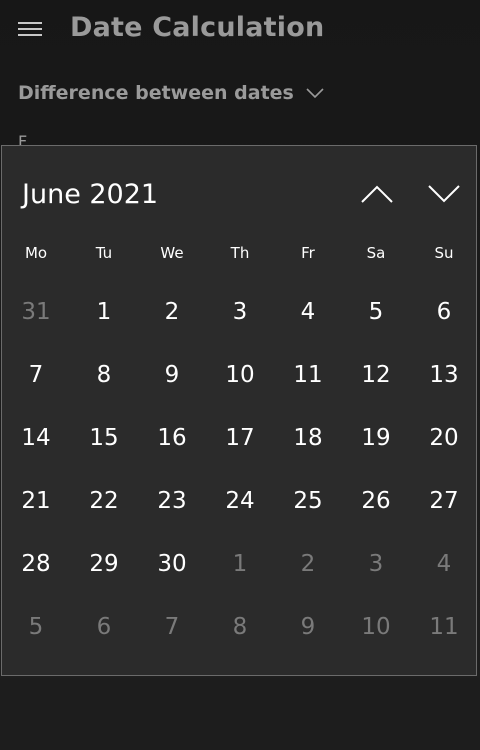 The image size is (480, 750). I want to click on chevron-up-icon, so click(377, 194).